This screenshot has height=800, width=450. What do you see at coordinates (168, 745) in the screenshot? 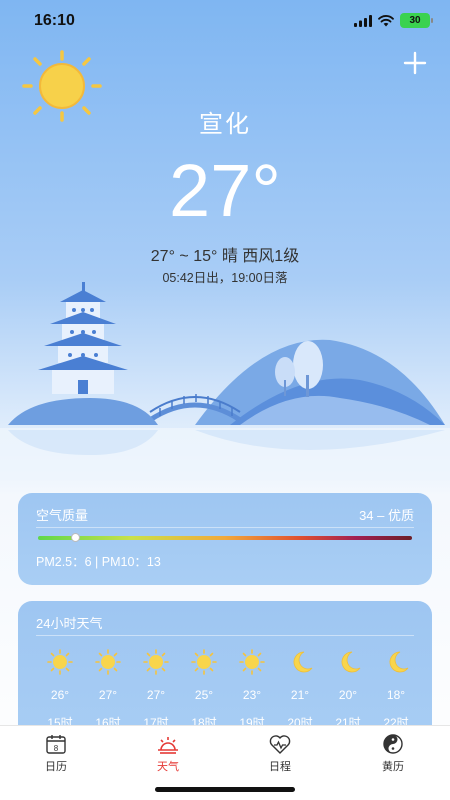
I see `weather-icon` at bounding box center [168, 745].